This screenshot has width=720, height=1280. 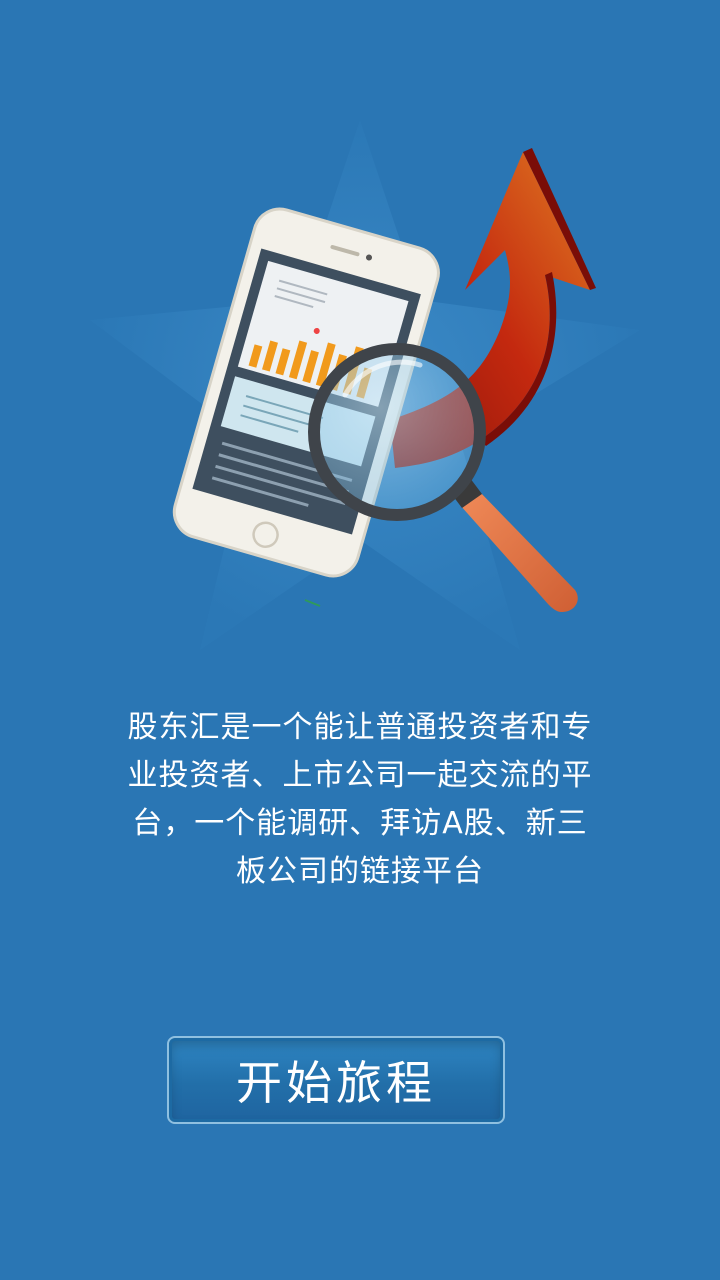 I want to click on description-line: 业投资者、上市公司一起交流的平, so click(x=360, y=775).